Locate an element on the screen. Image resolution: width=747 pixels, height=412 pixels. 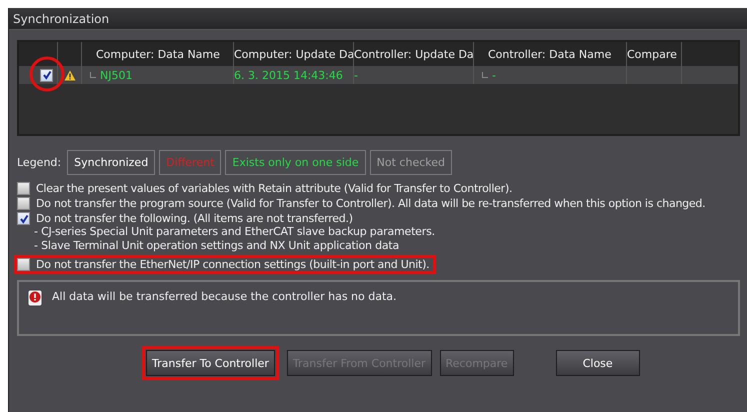
option-label: Do not transfer the EtherNet/IP connection settings (built-in port and Unit). is located at coordinates (233, 264).